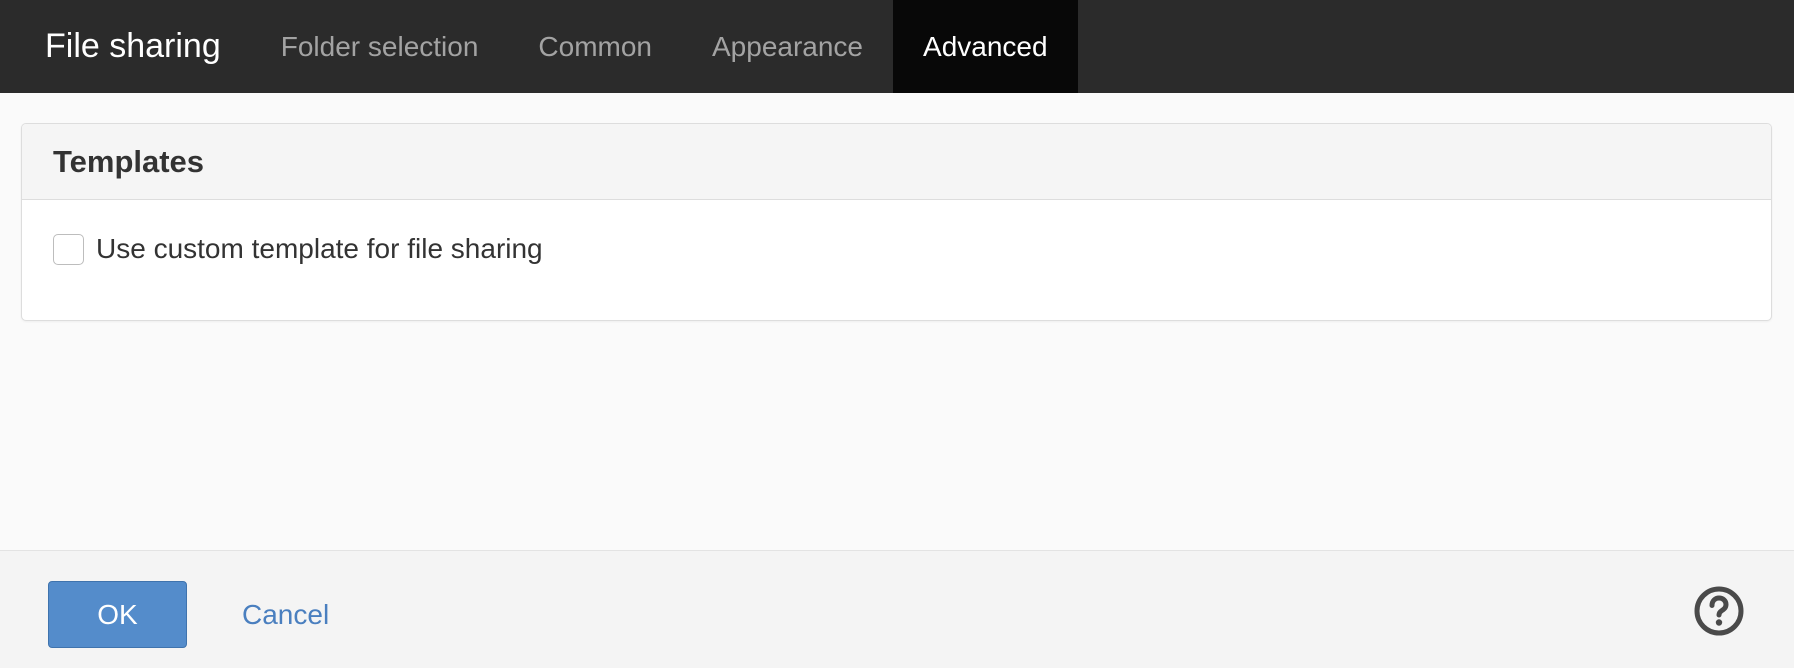 The image size is (1794, 668). What do you see at coordinates (985, 46) in the screenshot?
I see `tab-advanced: Advanced` at bounding box center [985, 46].